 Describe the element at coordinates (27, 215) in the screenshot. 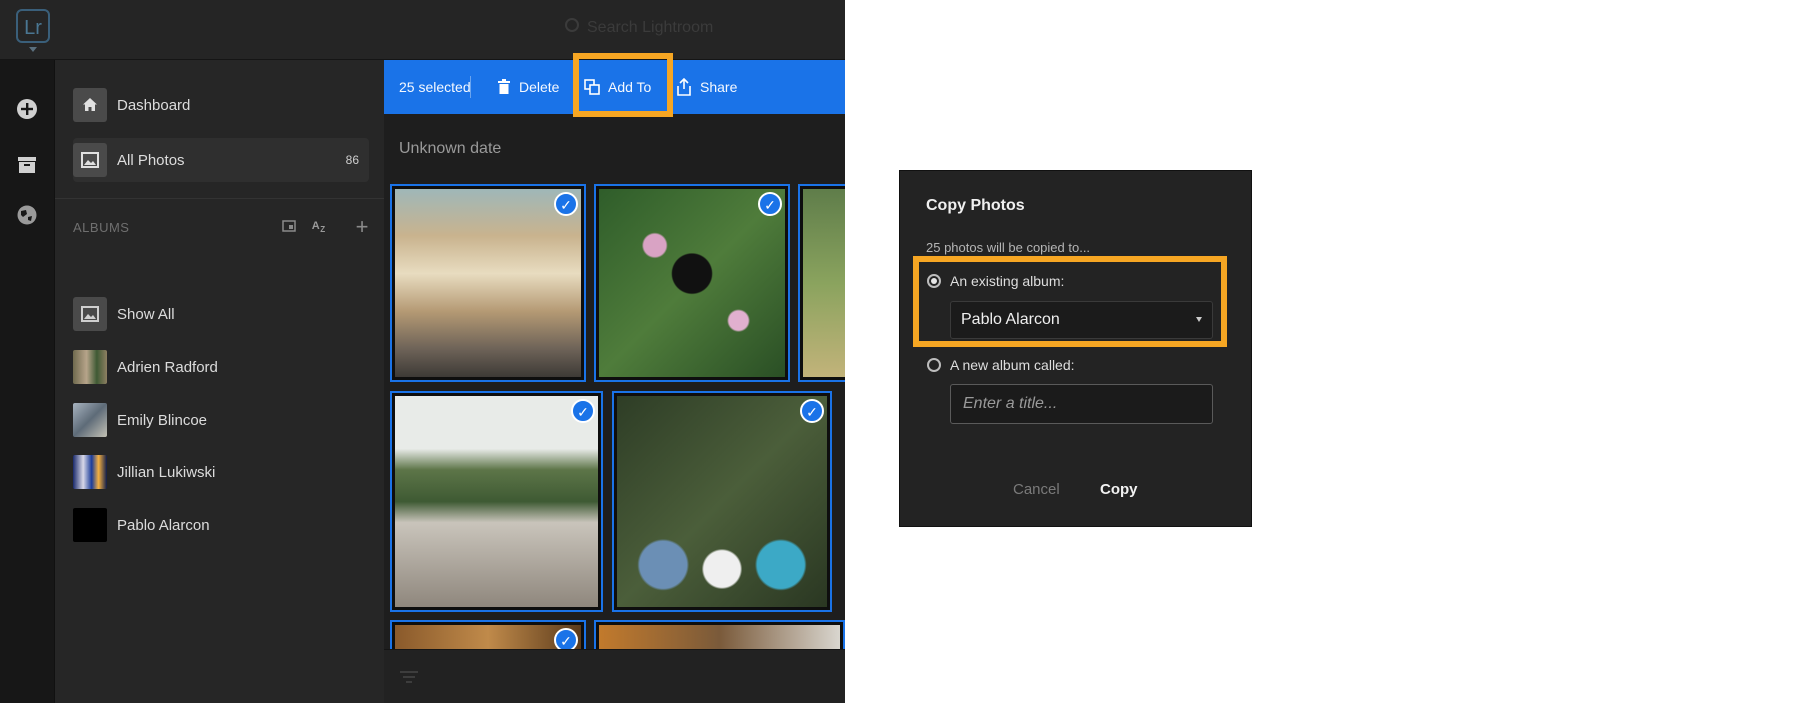

I see `globe-icon` at that location.